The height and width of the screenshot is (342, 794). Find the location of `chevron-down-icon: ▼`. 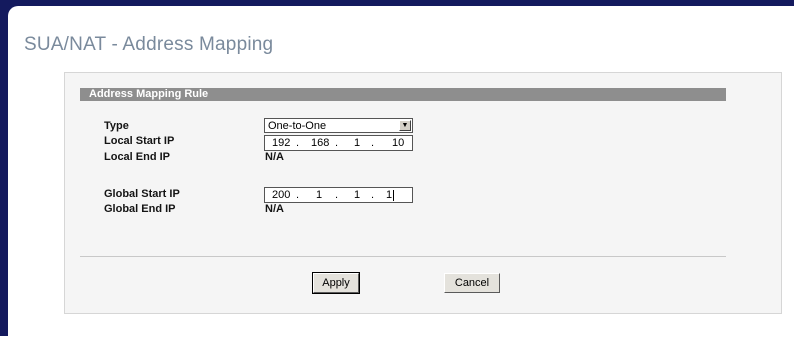

chevron-down-icon: ▼ is located at coordinates (405, 125).